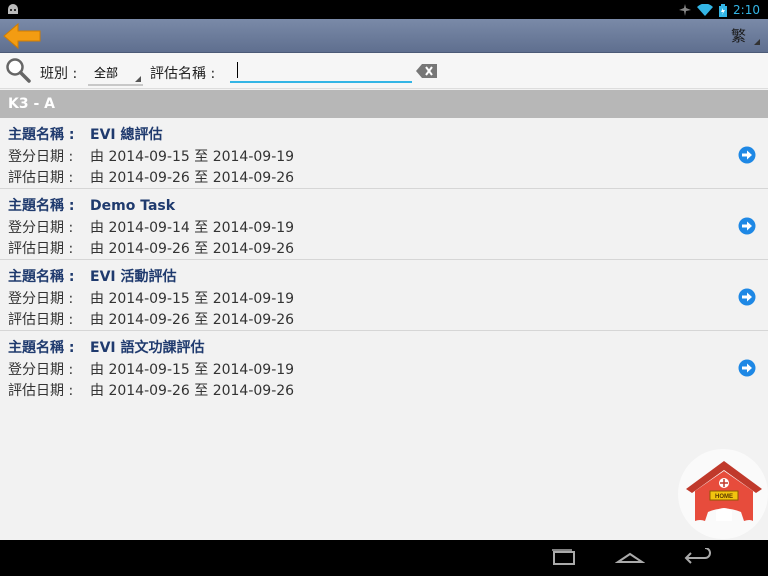 This screenshot has height=576, width=768. I want to click on status-bar: 2:10, so click(384, 9).